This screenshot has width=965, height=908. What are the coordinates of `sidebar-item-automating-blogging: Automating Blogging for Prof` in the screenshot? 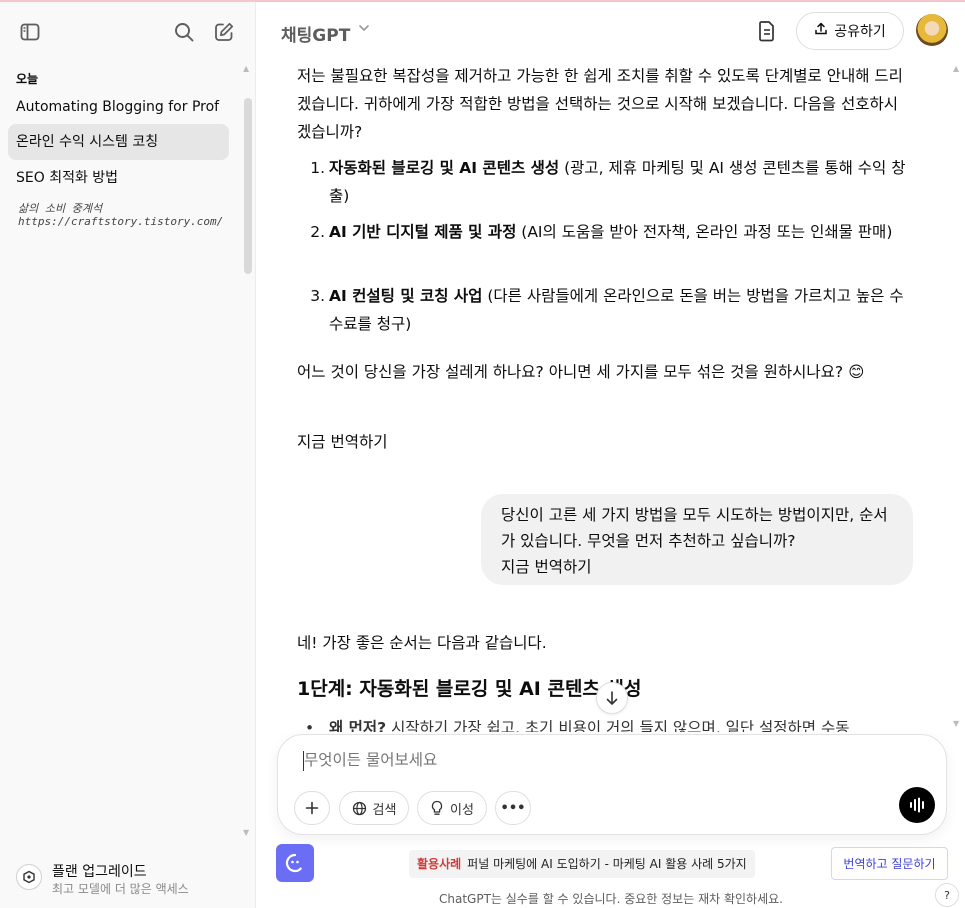 It's located at (118, 107).